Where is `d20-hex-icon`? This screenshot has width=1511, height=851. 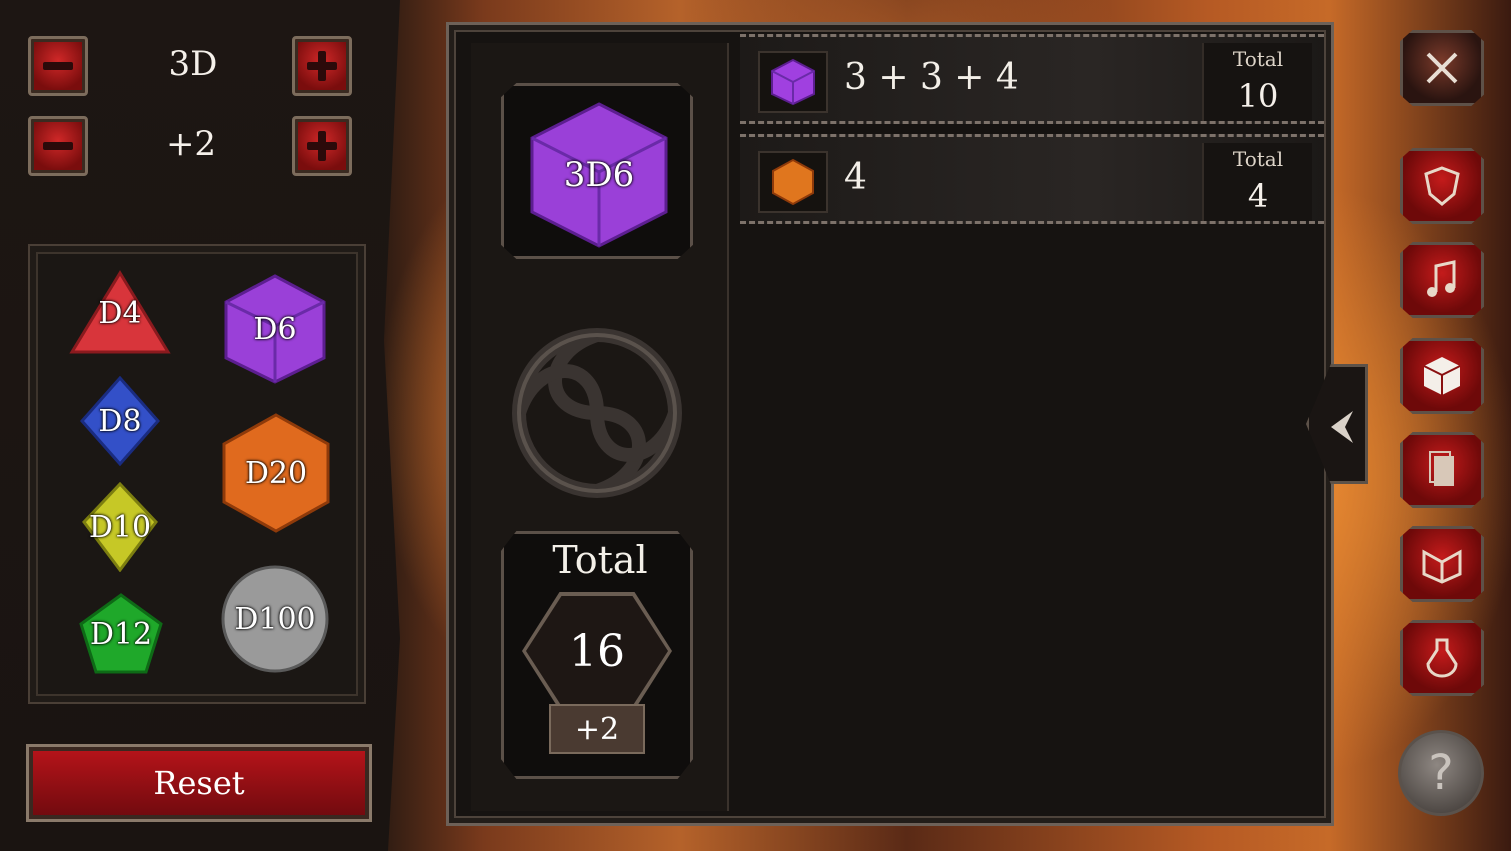 d20-hex-icon is located at coordinates (793, 182).